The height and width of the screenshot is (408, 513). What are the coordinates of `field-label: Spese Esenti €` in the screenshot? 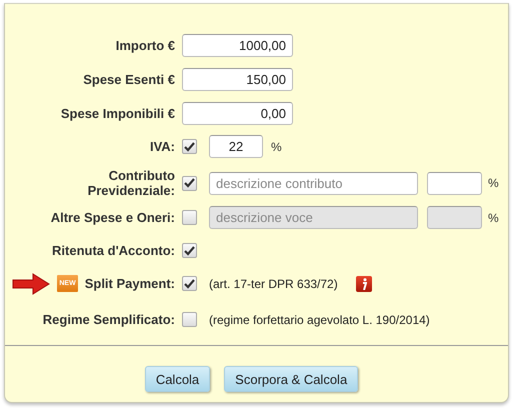 It's located at (129, 79).